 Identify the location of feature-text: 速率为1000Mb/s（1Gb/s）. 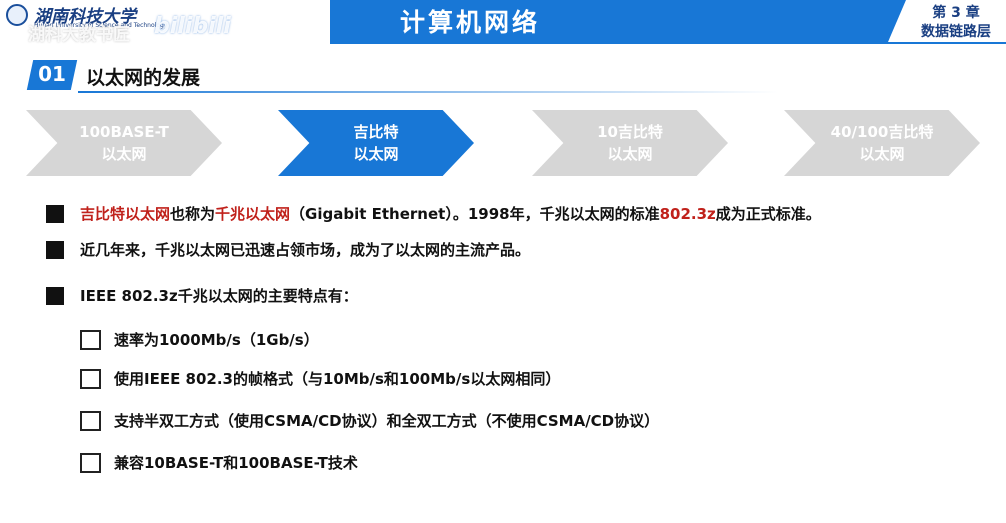
(216, 340).